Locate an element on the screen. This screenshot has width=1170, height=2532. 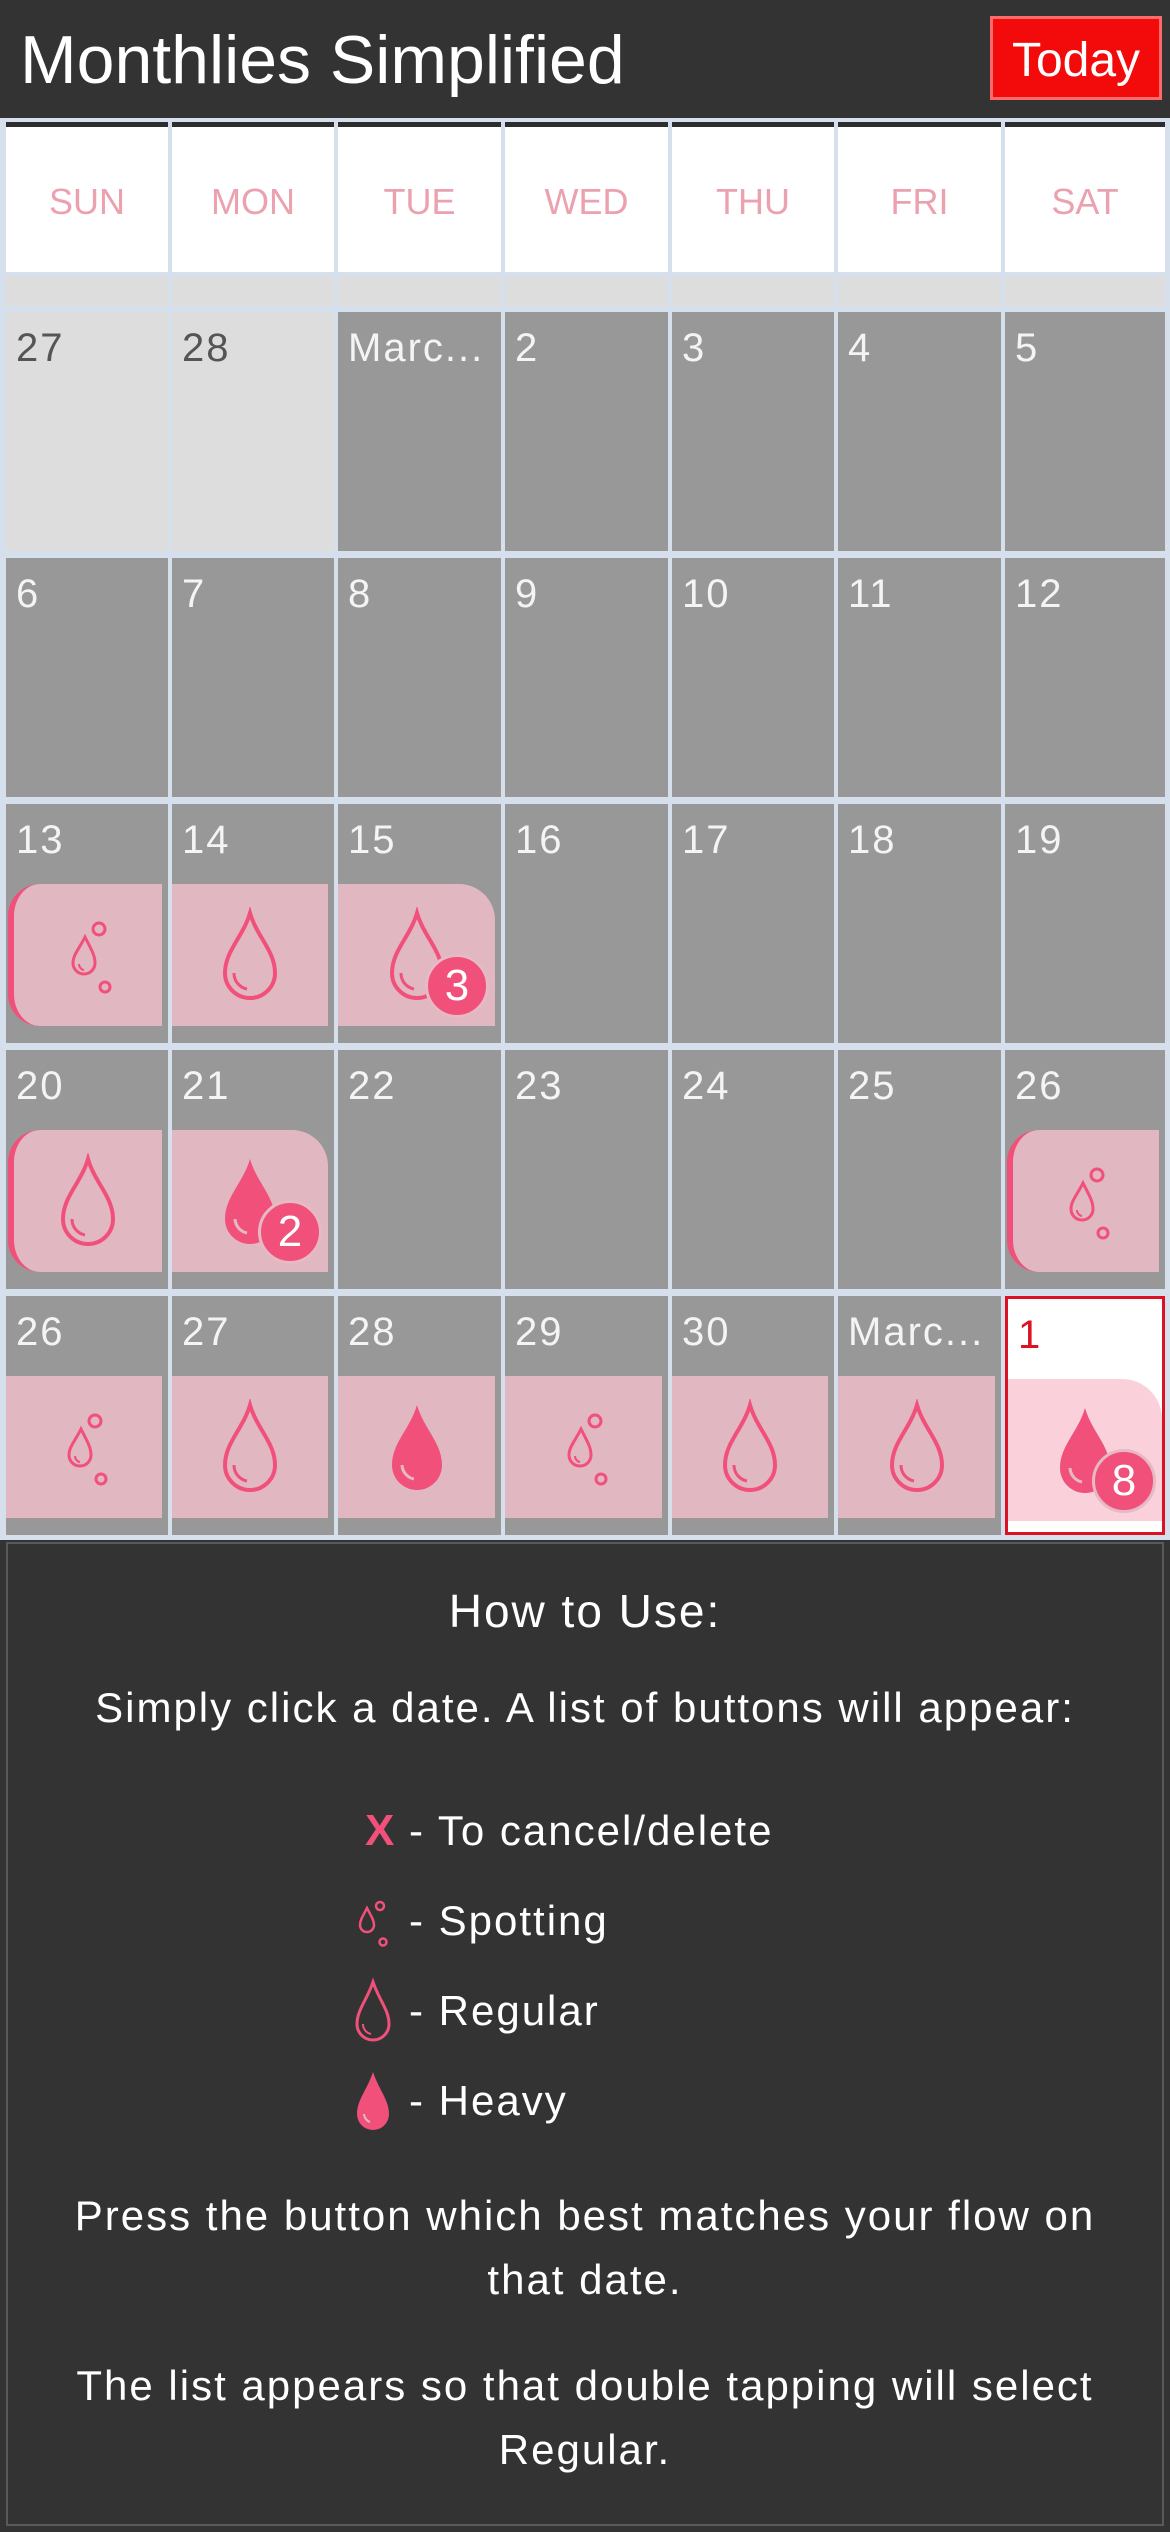
day-cell: 11 is located at coordinates (919, 677).